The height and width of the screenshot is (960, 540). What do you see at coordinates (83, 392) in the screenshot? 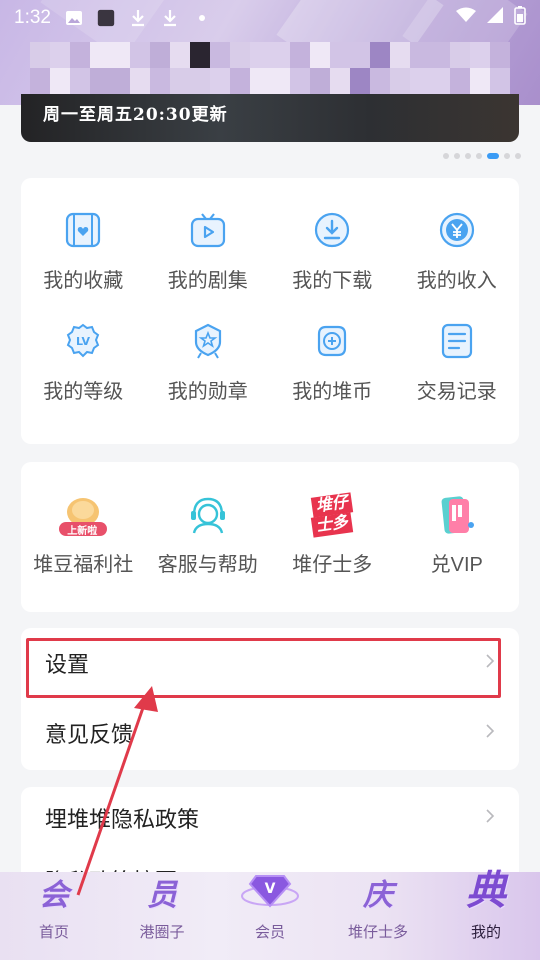
I see `my-level-label: 我的等级` at bounding box center [83, 392].